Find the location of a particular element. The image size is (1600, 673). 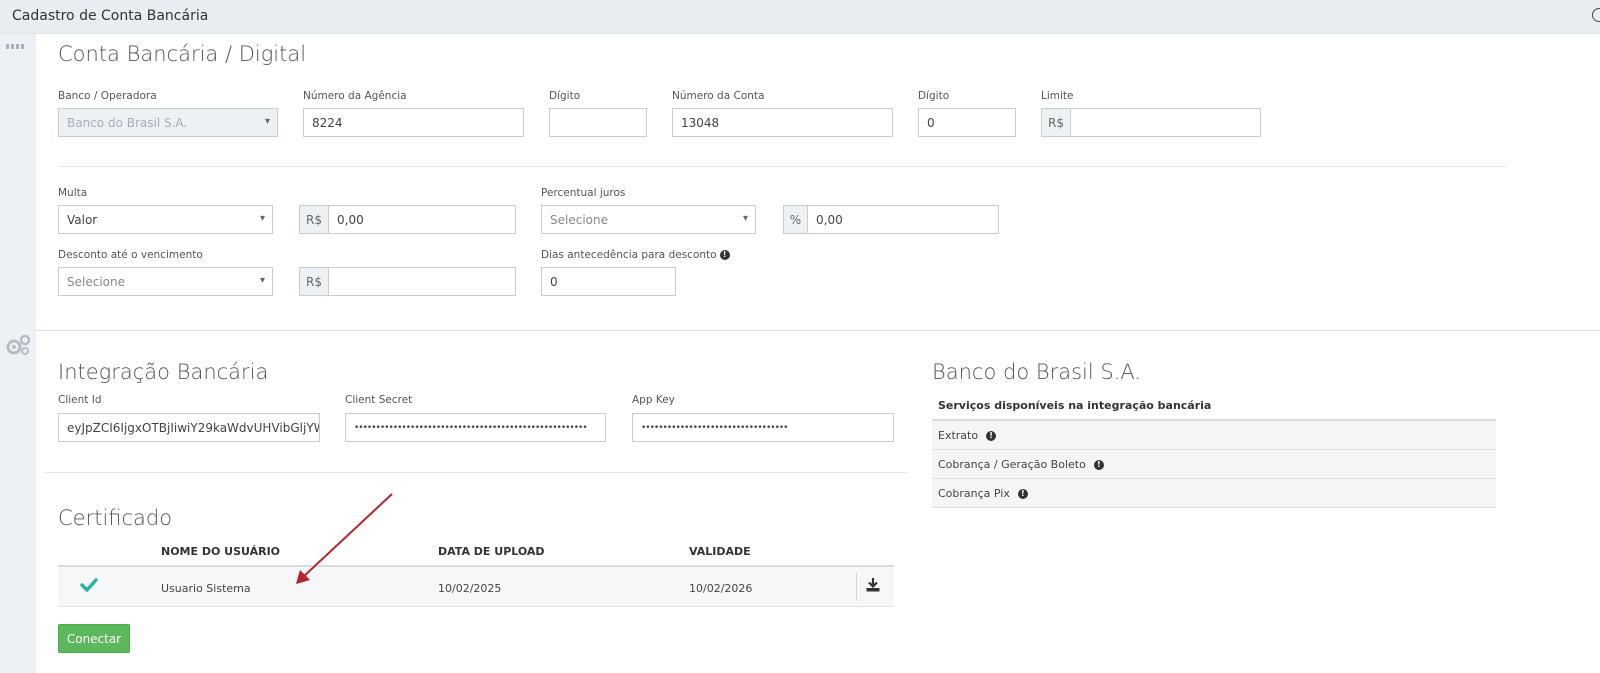

annotation-arrow is located at coordinates (344, 538).